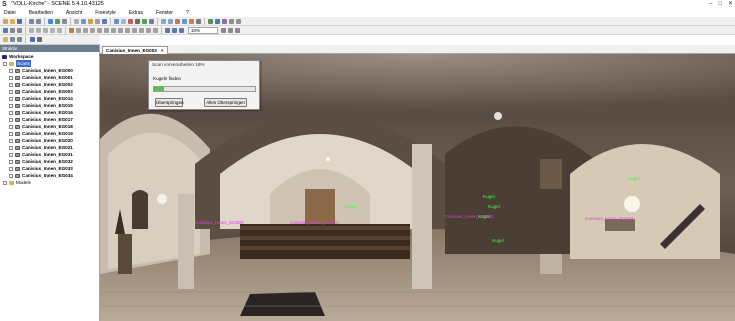  What do you see at coordinates (225, 102) in the screenshot?
I see `skip-all-button: Alles Überspringen` at bounding box center [225, 102].